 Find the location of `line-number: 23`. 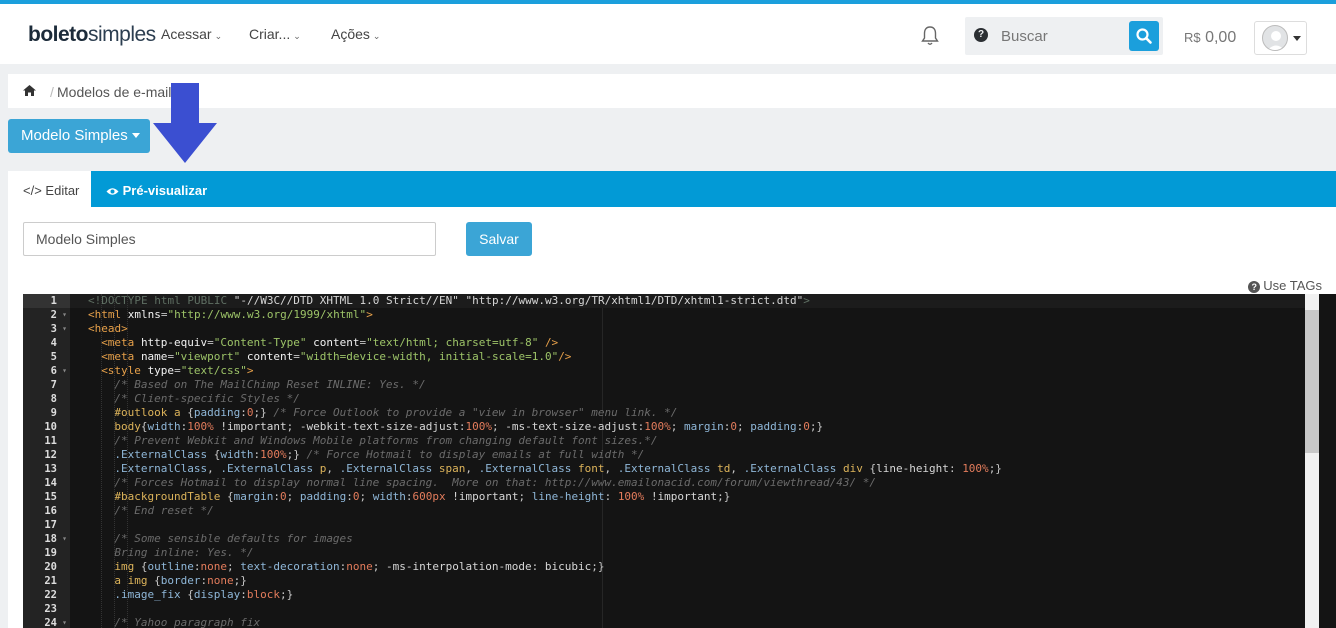

line-number: 23 is located at coordinates (50, 609).